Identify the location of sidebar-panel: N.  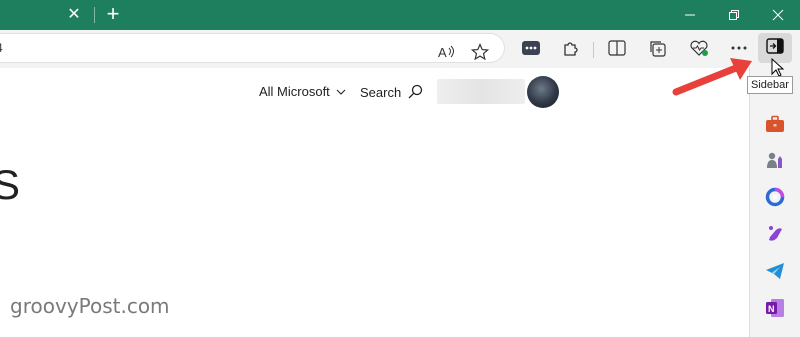
(774, 202).